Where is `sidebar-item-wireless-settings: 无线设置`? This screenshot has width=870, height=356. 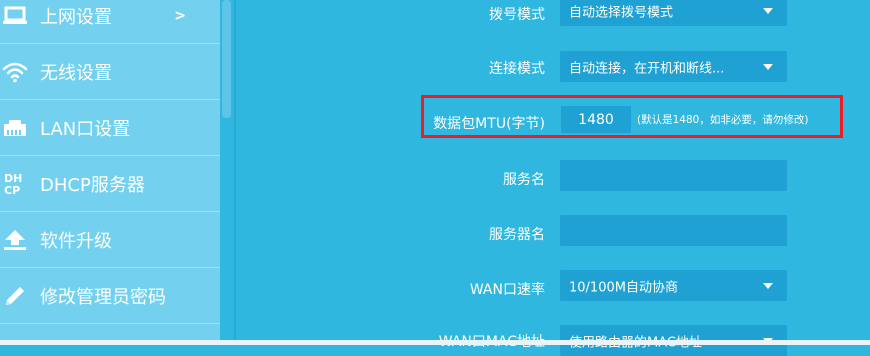 sidebar-item-wireless-settings: 无线设置 is located at coordinates (110, 72).